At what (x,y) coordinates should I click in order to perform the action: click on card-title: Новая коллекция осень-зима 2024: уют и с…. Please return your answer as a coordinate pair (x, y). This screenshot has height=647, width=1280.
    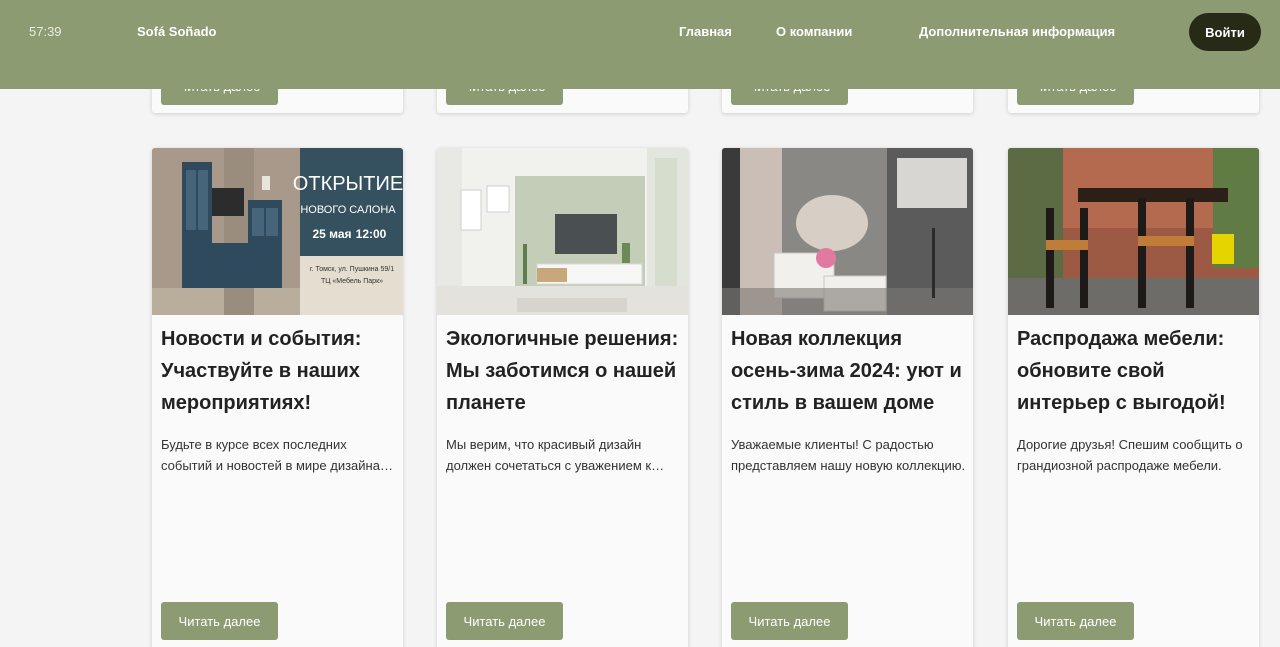
    Looking at the image, I should click on (848, 371).